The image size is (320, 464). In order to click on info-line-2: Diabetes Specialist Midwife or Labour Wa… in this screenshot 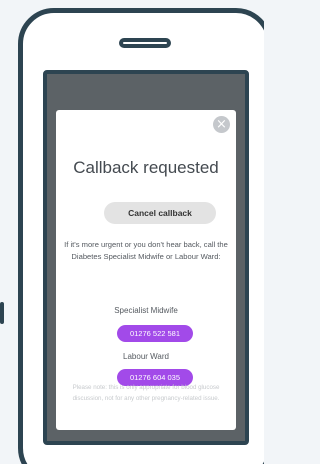, I will do `click(146, 256)`.